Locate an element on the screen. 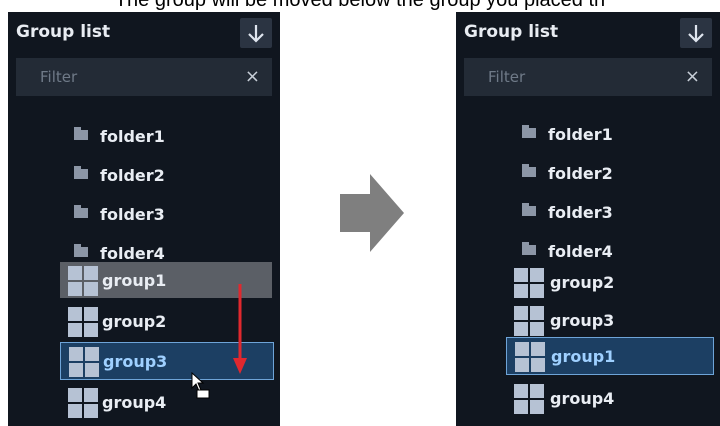 The width and height of the screenshot is (720, 426). right-arrow-icon is located at coordinates (372, 213).